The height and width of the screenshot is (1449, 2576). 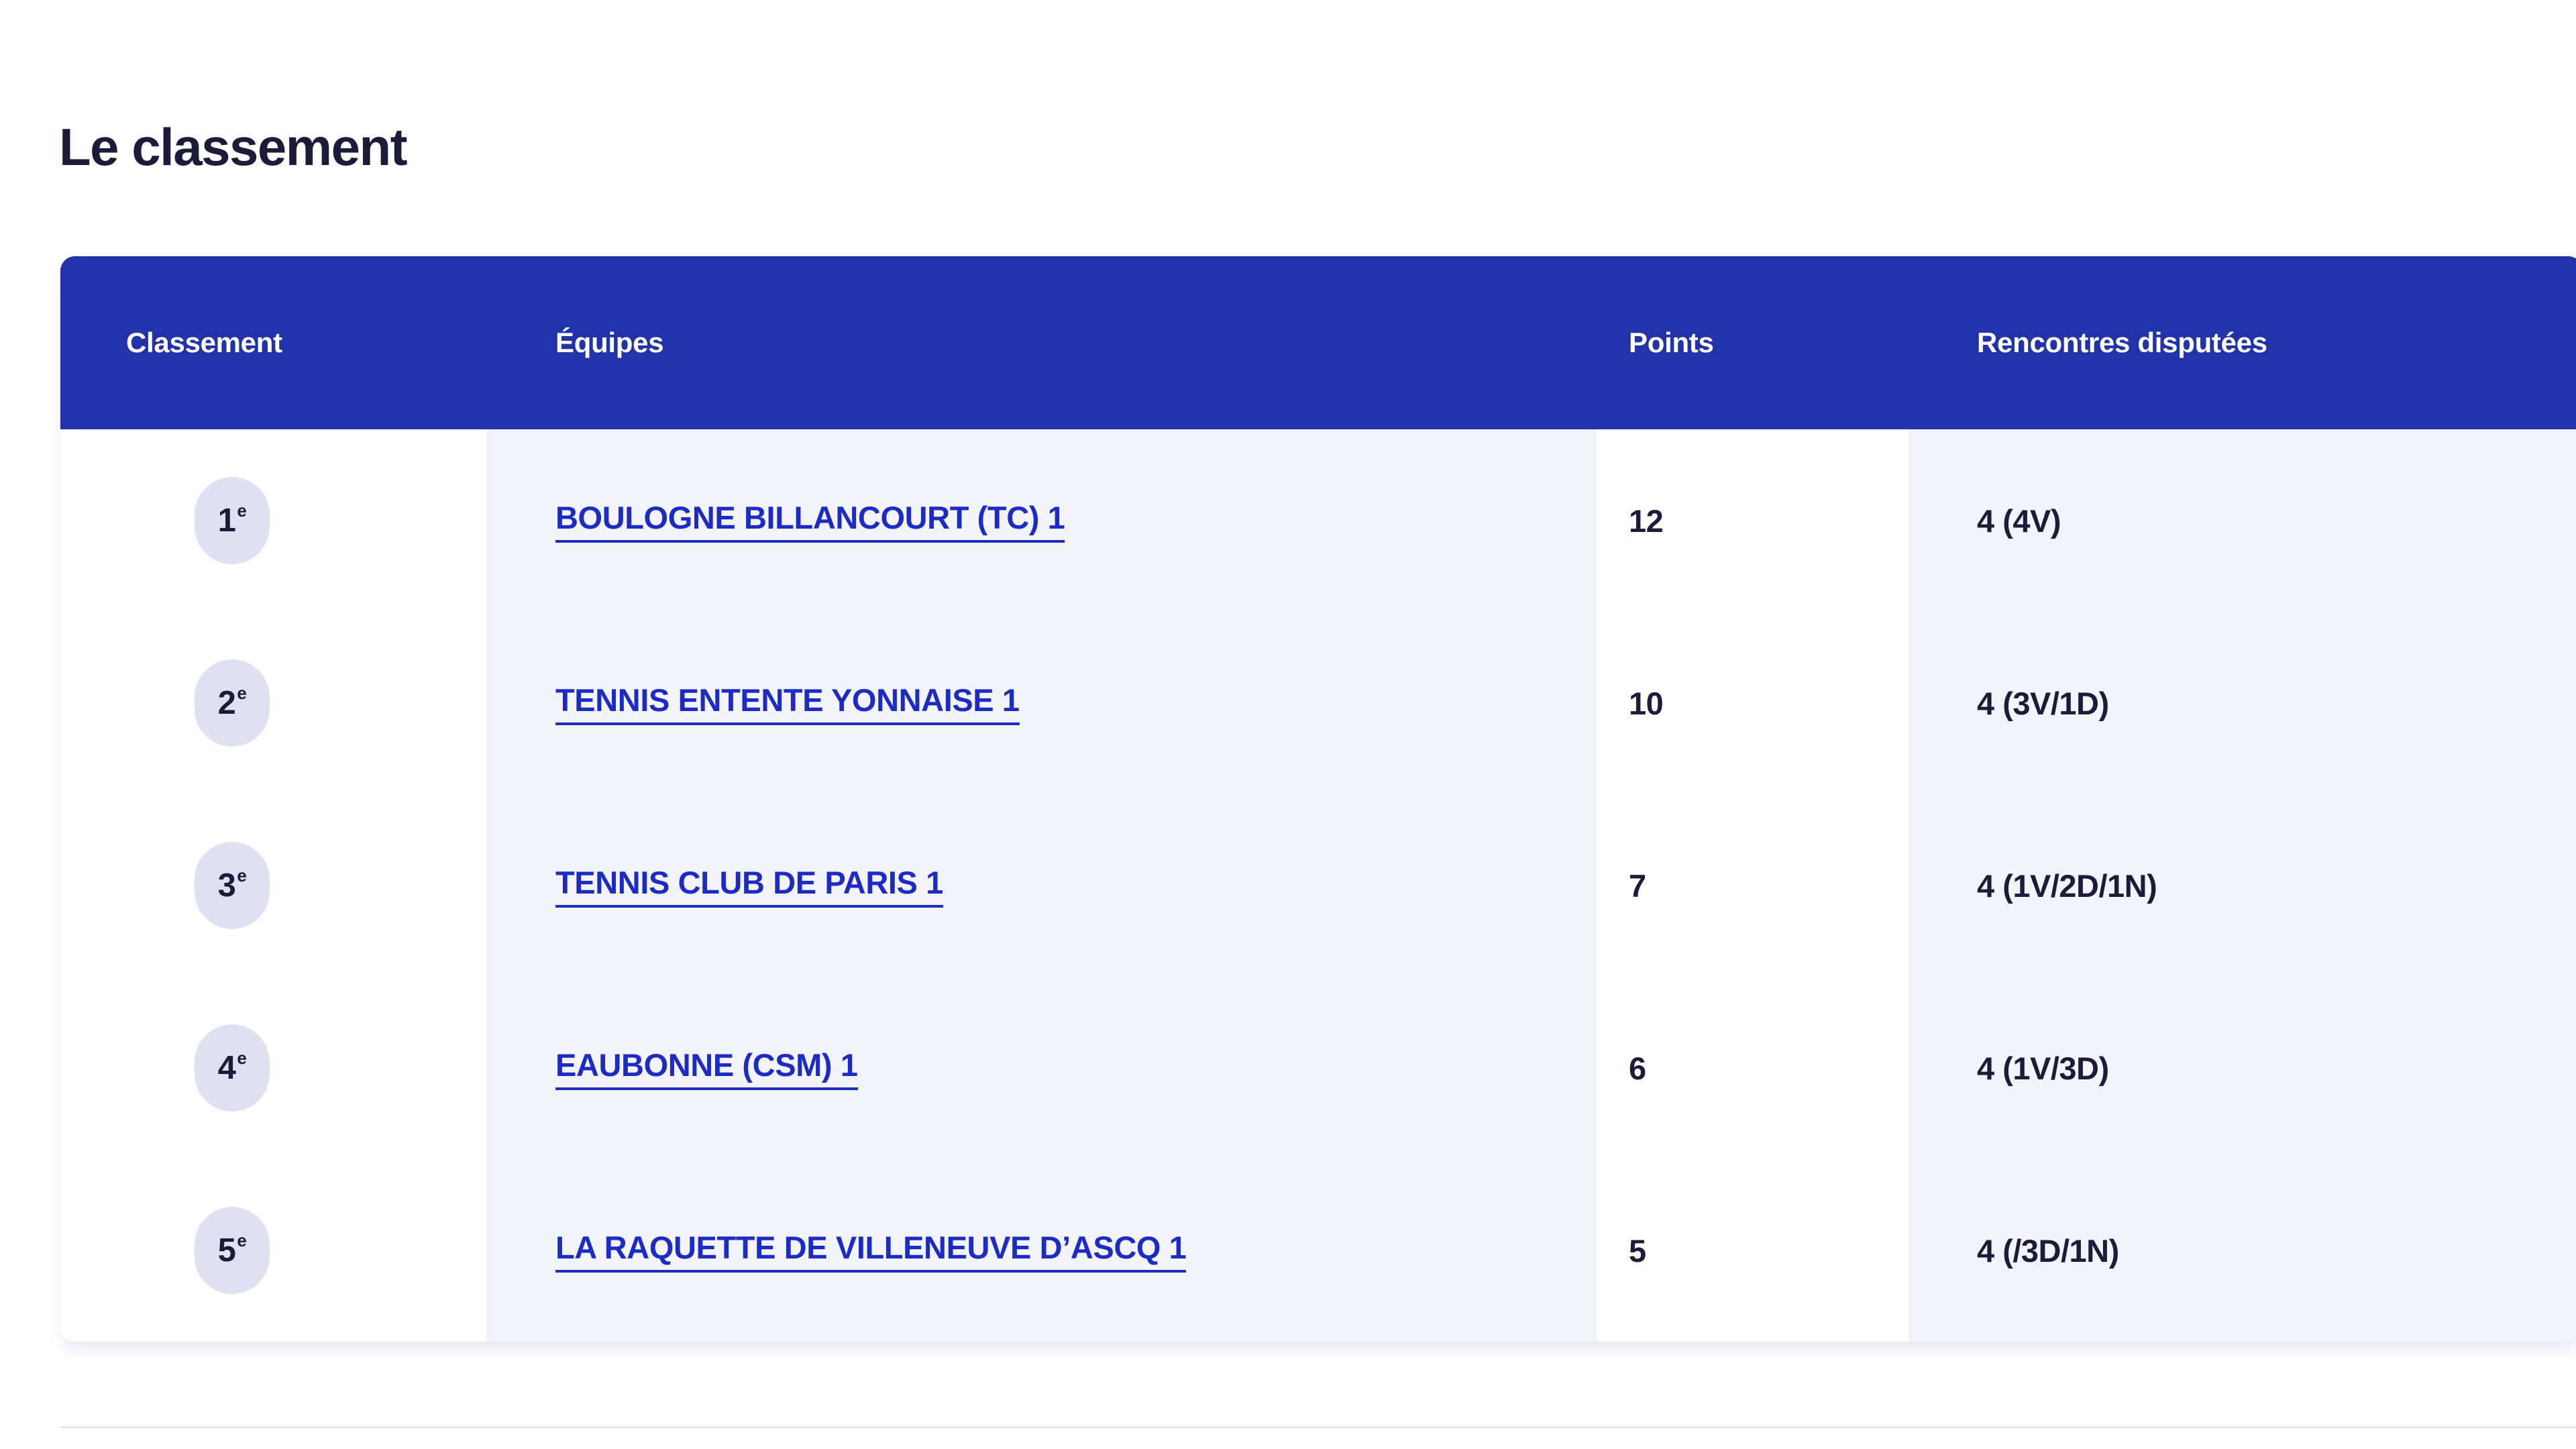 I want to click on rank-number: 2, so click(x=226, y=703).